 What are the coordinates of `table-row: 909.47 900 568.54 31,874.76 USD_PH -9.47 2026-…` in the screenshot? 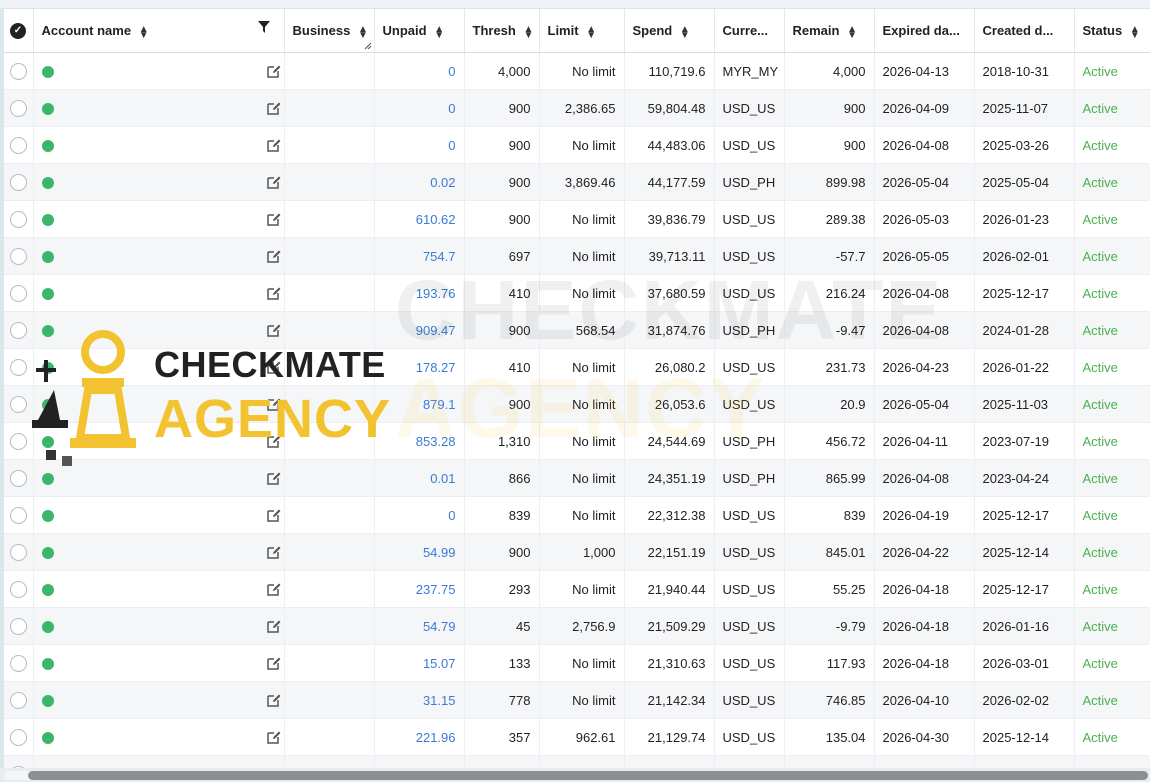 It's located at (577, 330).